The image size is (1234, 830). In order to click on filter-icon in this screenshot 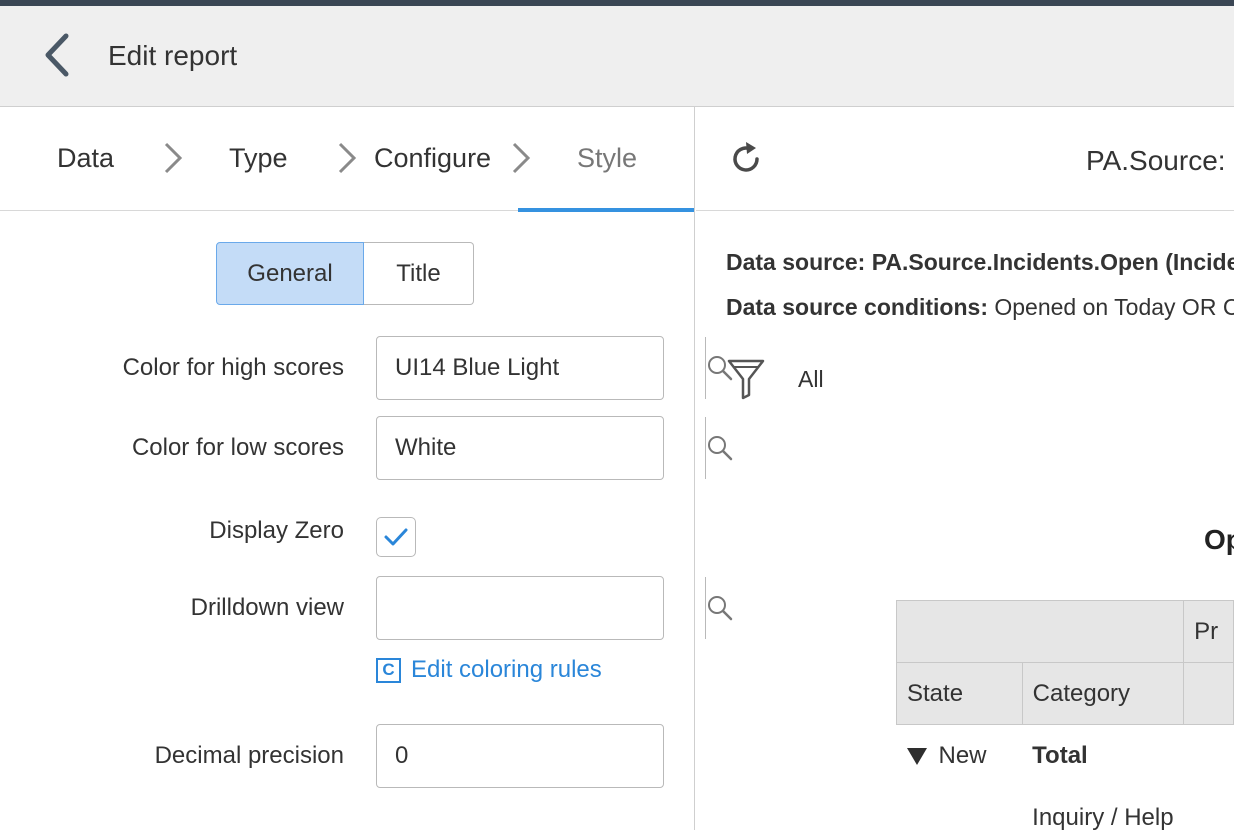, I will do `click(746, 379)`.